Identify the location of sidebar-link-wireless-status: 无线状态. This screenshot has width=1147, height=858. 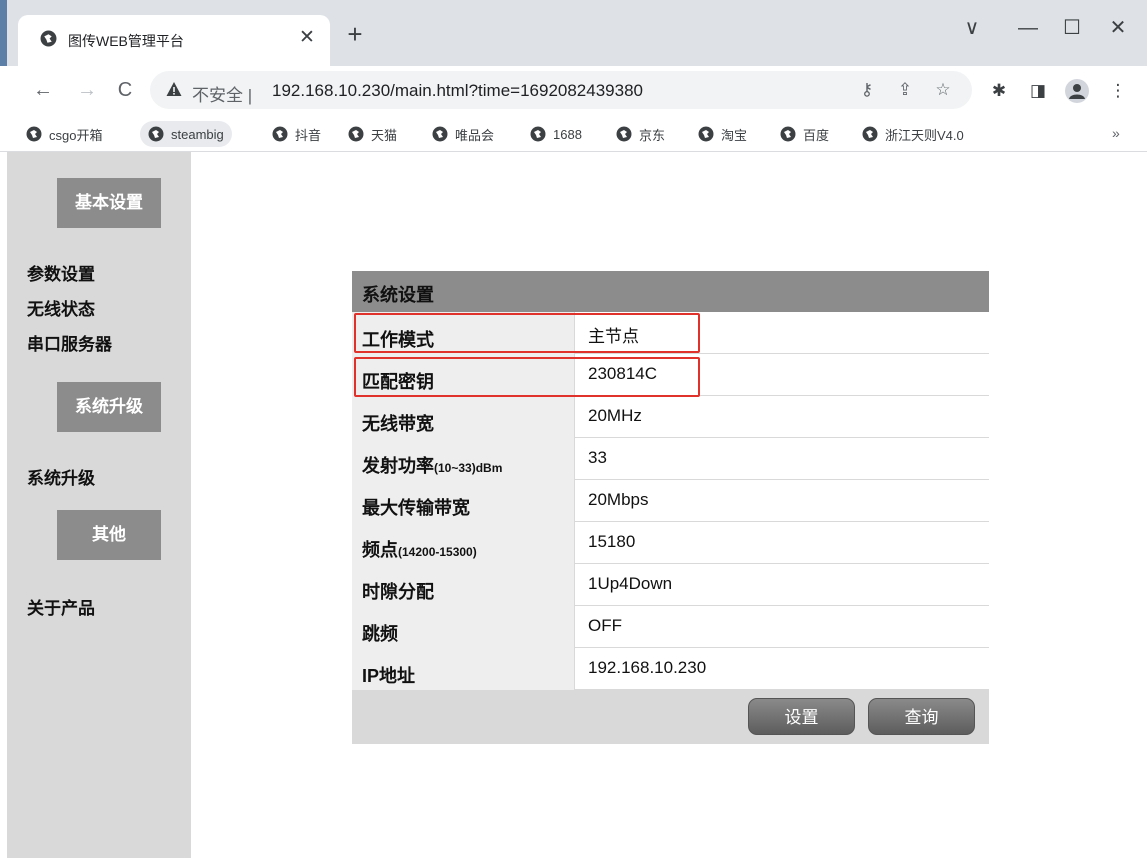
(61, 307).